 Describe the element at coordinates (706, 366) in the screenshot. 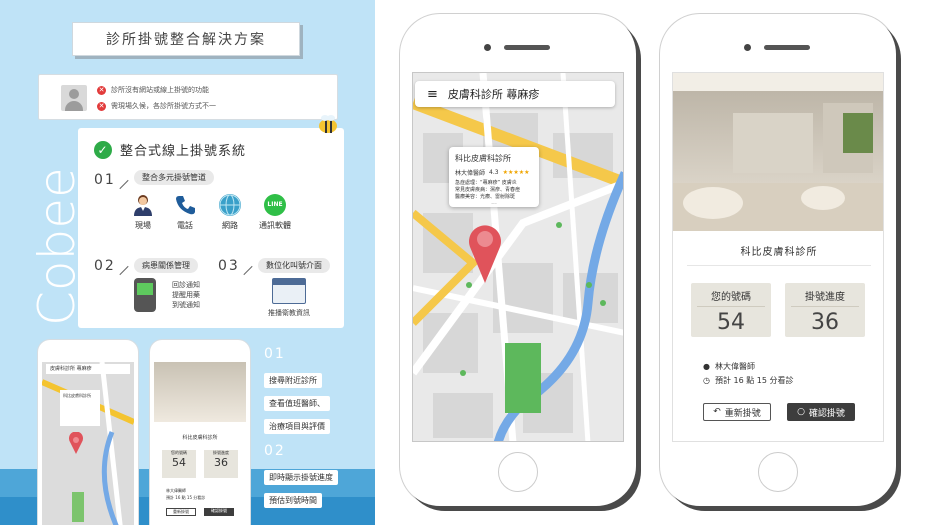

I see `doctor-icon: ●` at that location.